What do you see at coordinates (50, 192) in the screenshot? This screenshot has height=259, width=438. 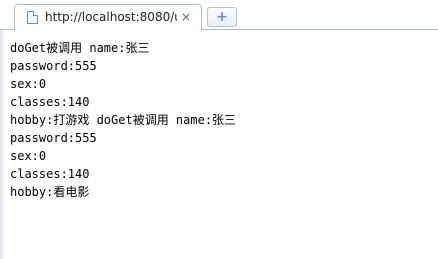 I see `output-line: hobby:看电影` at bounding box center [50, 192].